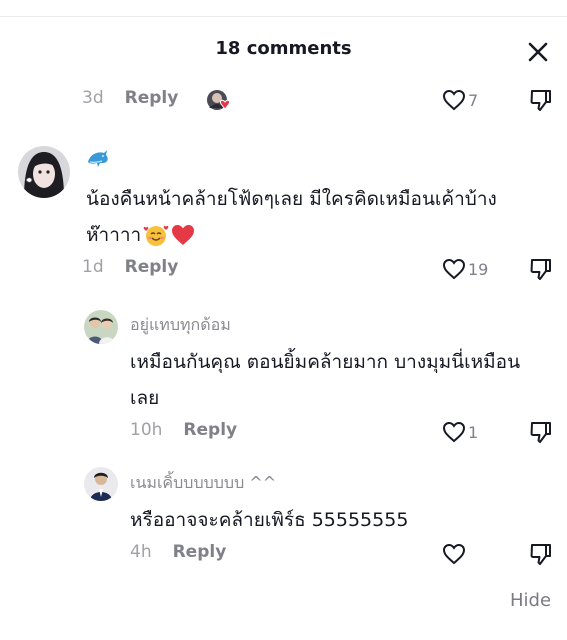 Image resolution: width=567 pixels, height=640 pixels. I want to click on like-button: 19, so click(465, 269).